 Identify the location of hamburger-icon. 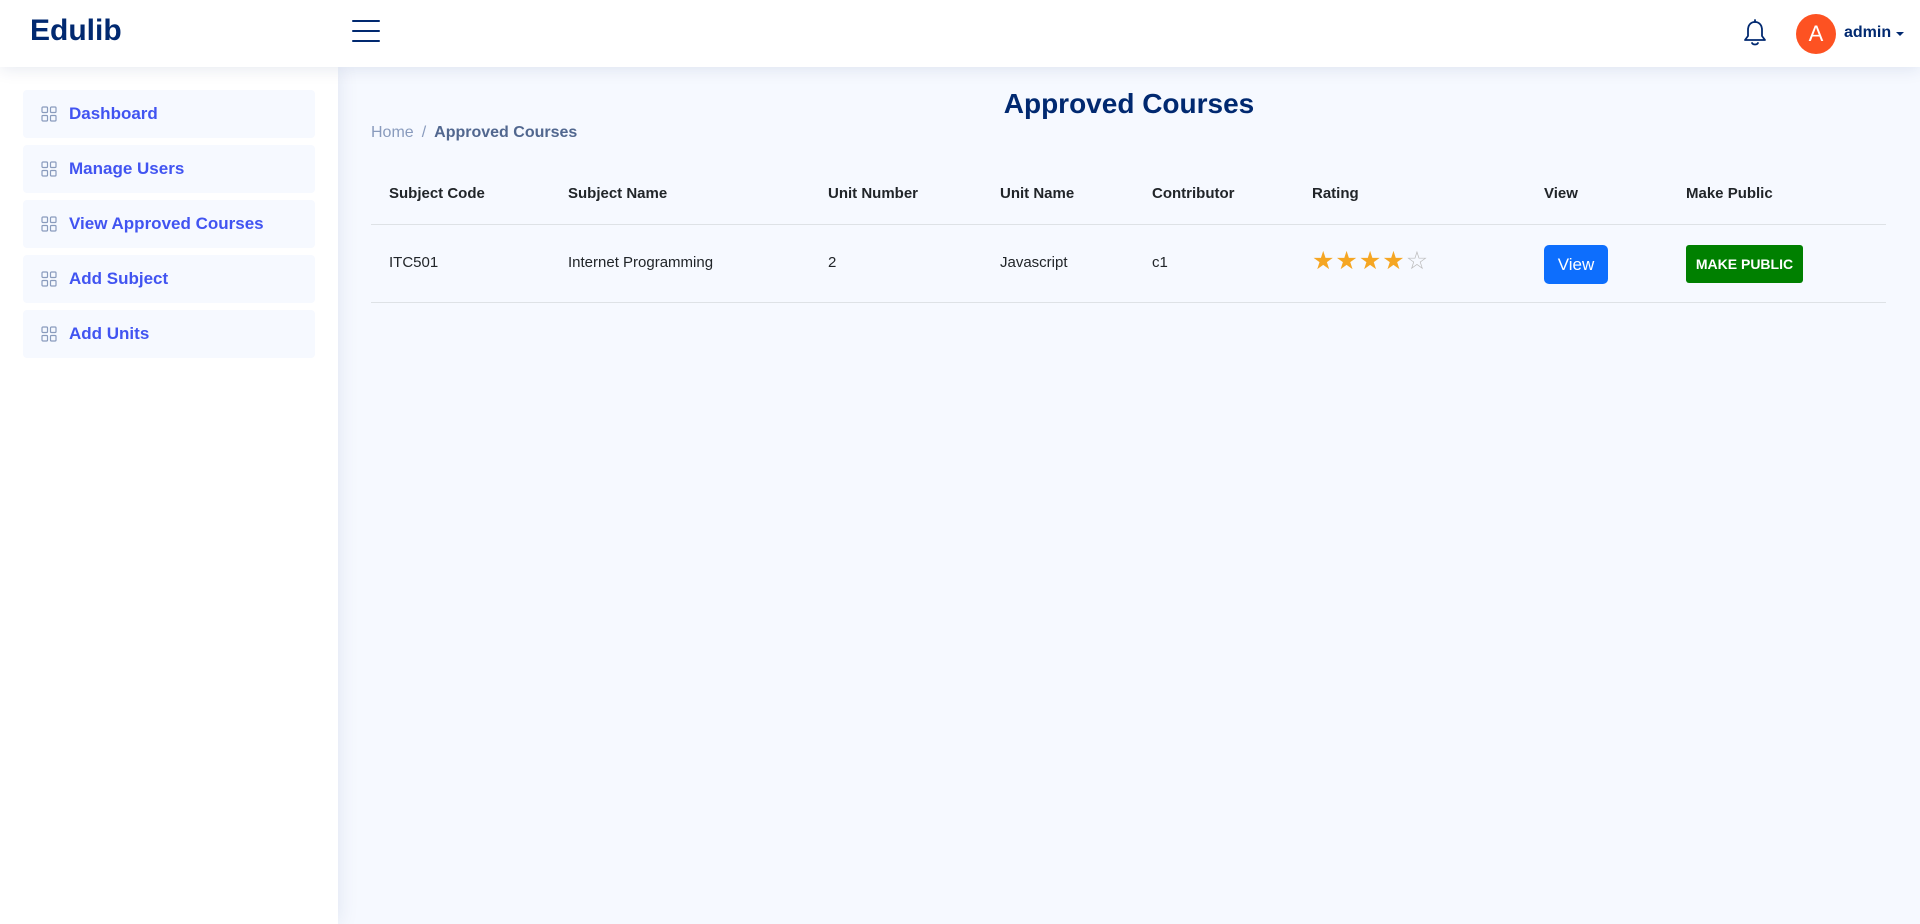
(366, 32).